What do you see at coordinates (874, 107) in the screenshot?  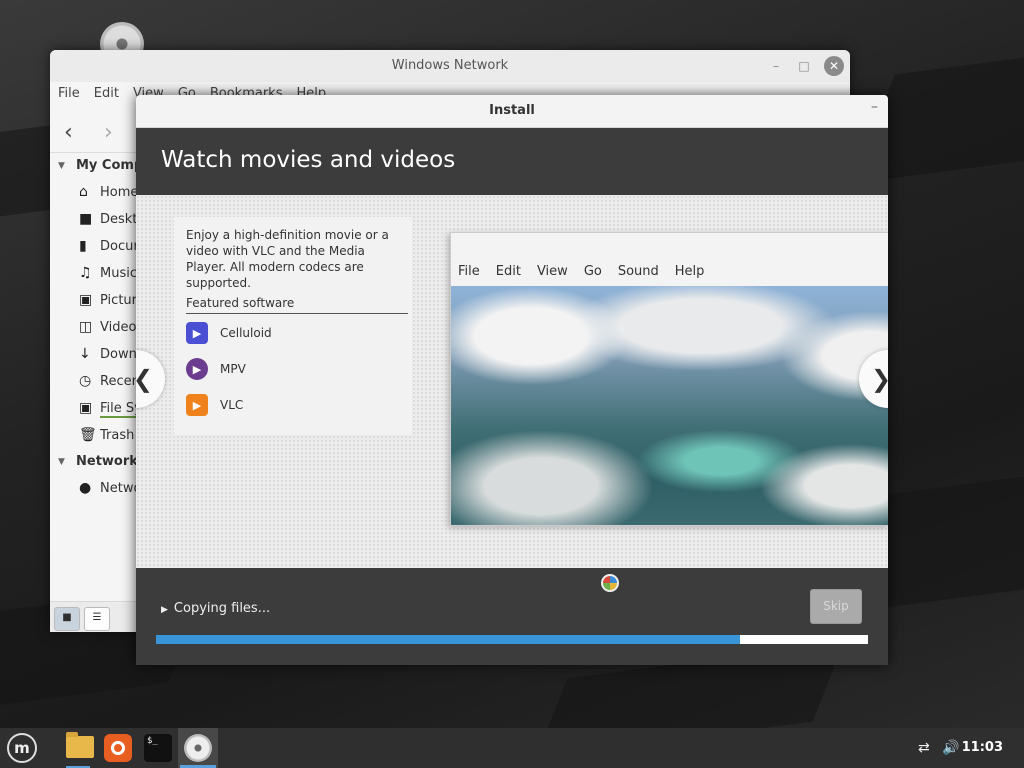 I see `installer-minimize-button: –` at bounding box center [874, 107].